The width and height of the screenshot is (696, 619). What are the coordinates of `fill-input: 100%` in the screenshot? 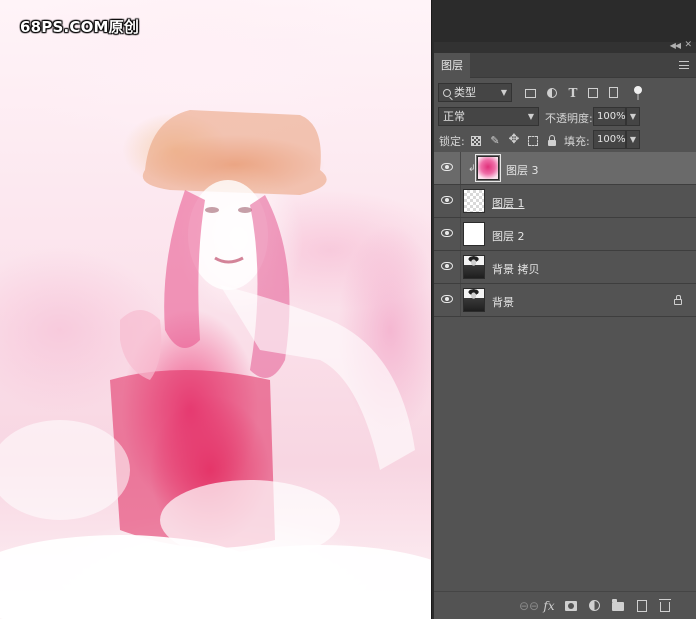 It's located at (609, 139).